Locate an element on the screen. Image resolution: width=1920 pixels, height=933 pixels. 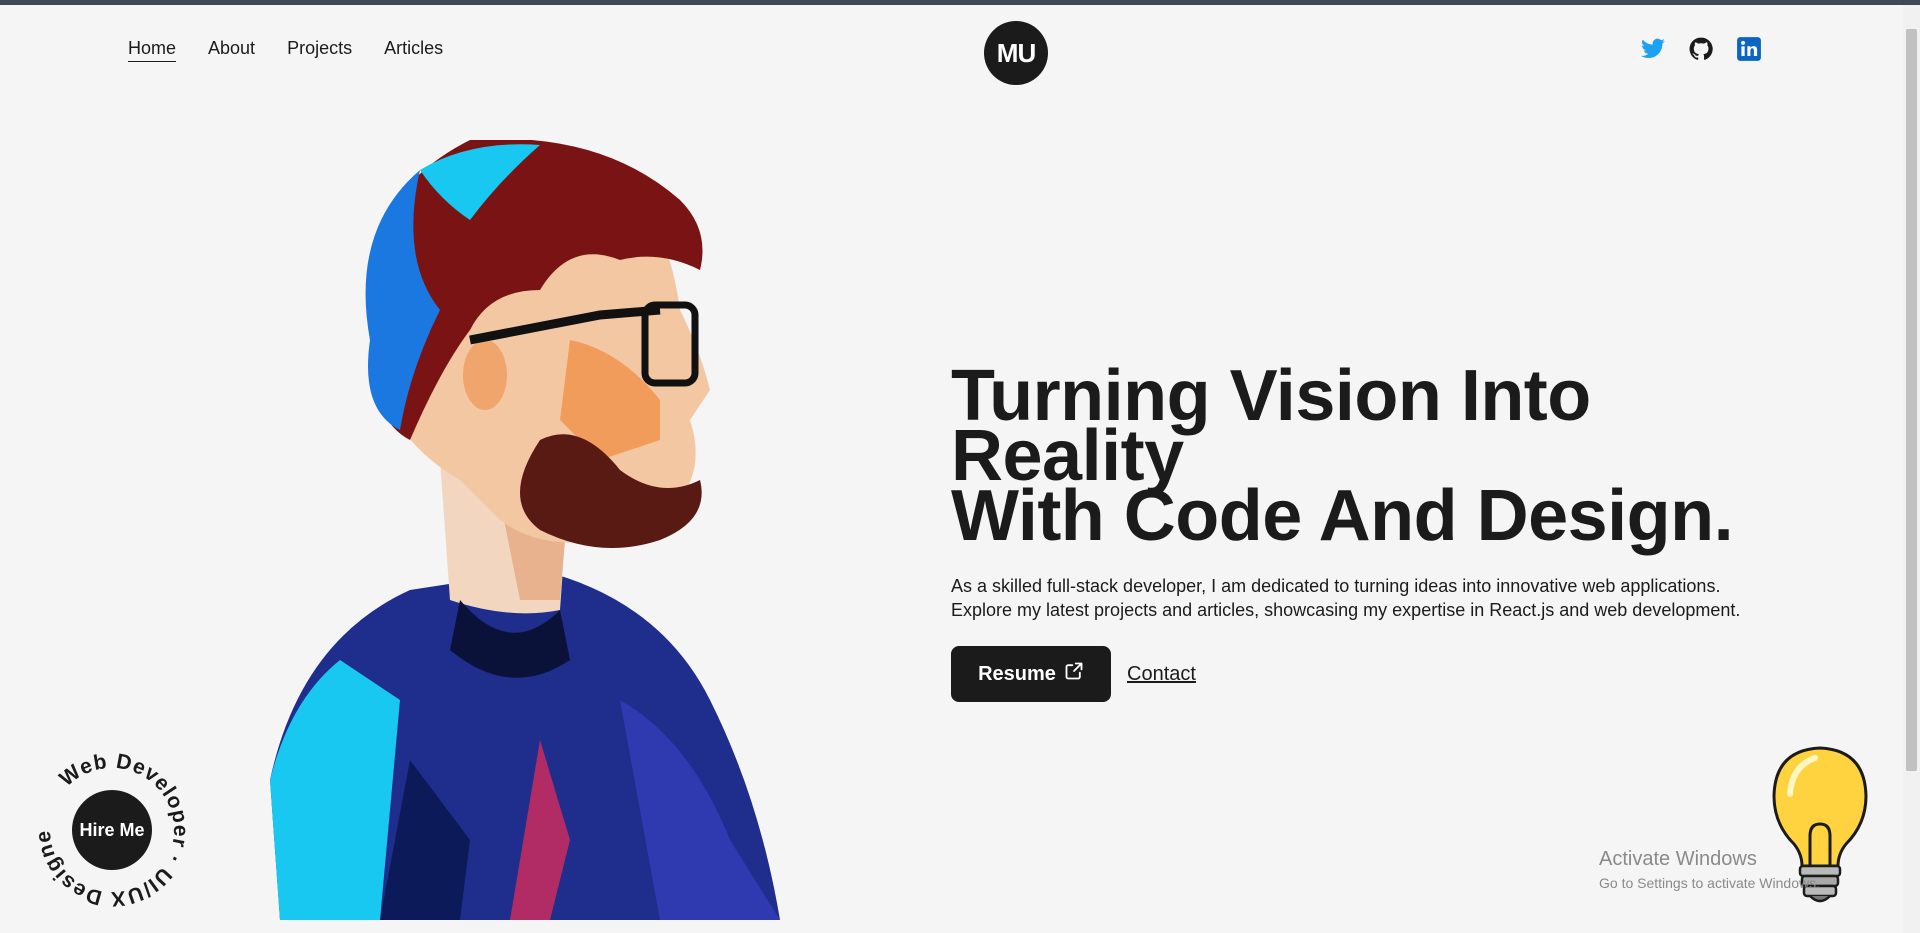
scrollbar-thumb is located at coordinates (1911, 400).